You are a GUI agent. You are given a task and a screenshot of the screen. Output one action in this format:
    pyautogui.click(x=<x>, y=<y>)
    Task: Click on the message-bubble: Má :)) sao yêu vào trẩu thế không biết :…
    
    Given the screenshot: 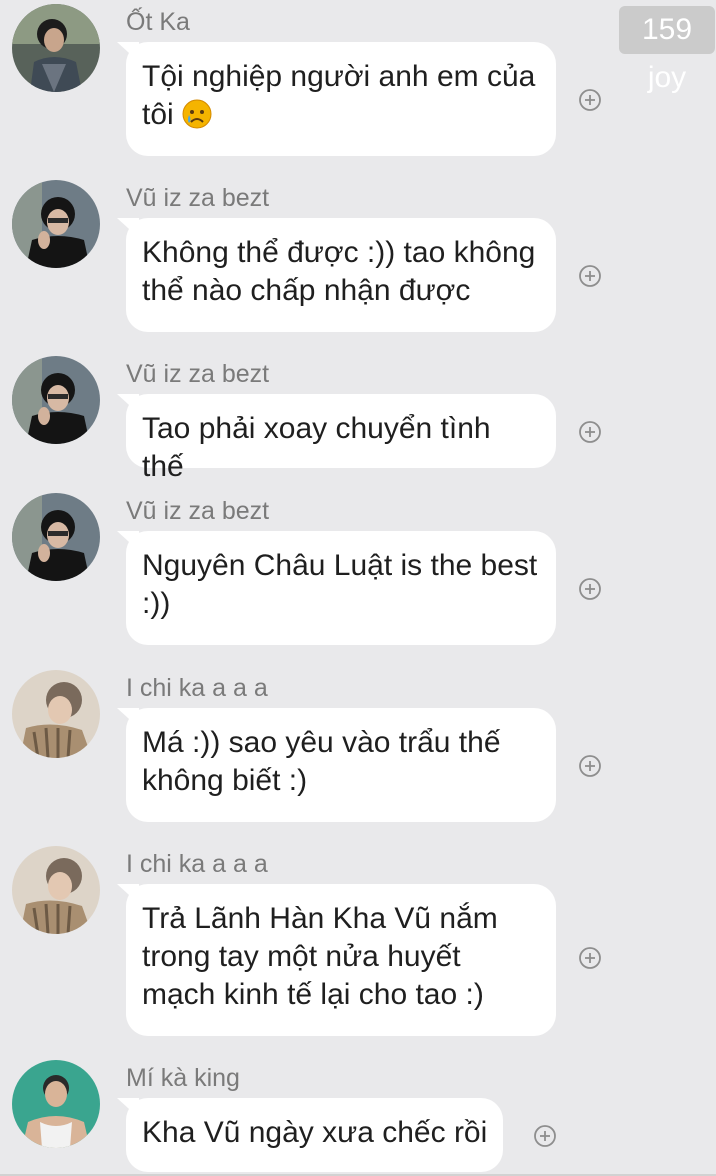 What is the action you would take?
    pyautogui.click(x=341, y=765)
    